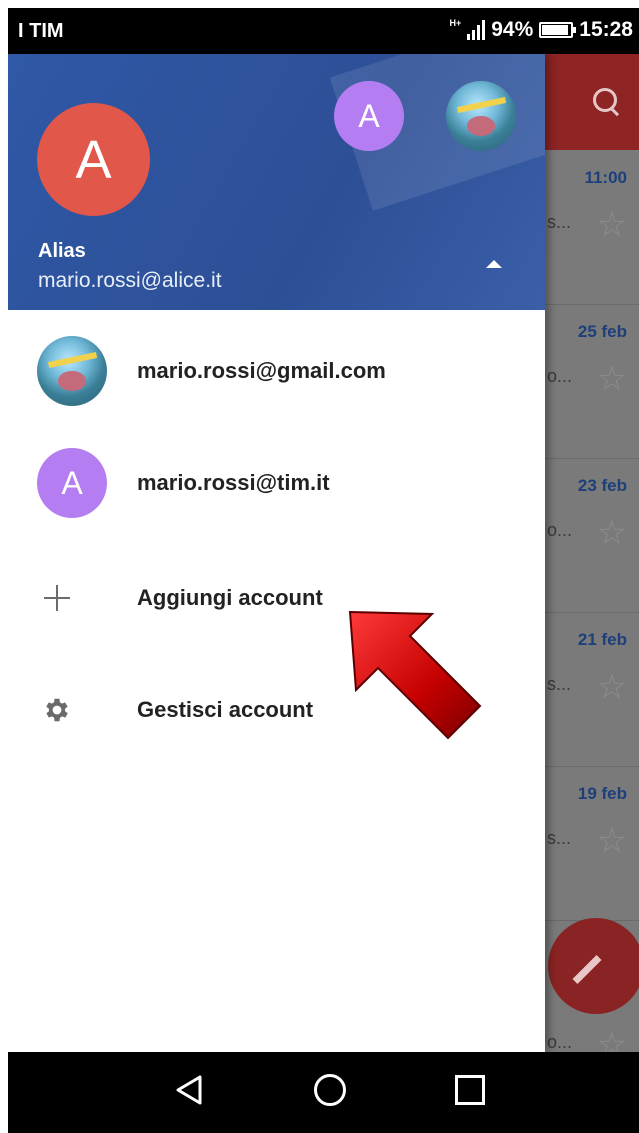  Describe the element at coordinates (592, 381) in the screenshot. I see `email-row: 25 feb o... ☆` at that location.